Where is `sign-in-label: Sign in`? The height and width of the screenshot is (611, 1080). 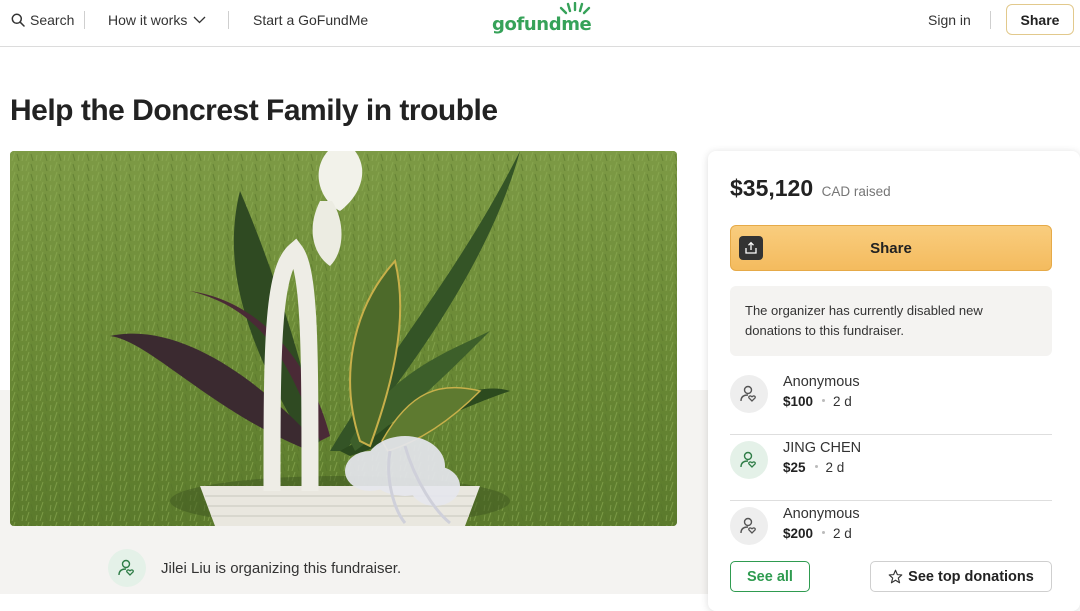 sign-in-label: Sign in is located at coordinates (949, 20).